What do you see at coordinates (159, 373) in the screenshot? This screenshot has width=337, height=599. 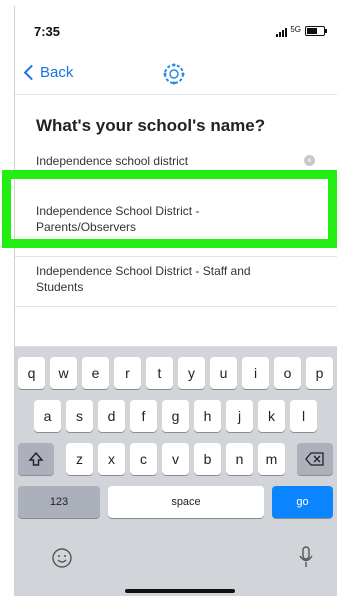 I see `key-t: t` at bounding box center [159, 373].